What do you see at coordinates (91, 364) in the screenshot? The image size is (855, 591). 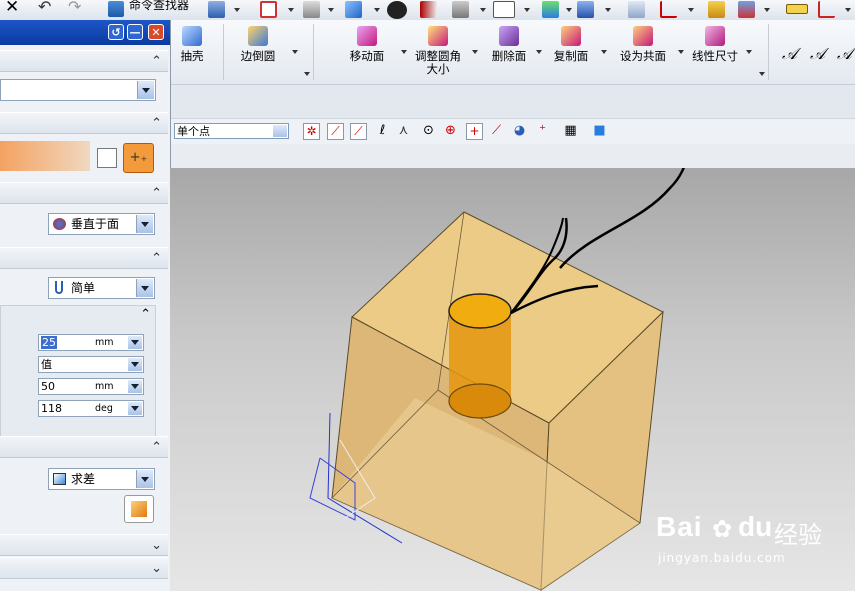 I see `depth-limit-select: 值` at bounding box center [91, 364].